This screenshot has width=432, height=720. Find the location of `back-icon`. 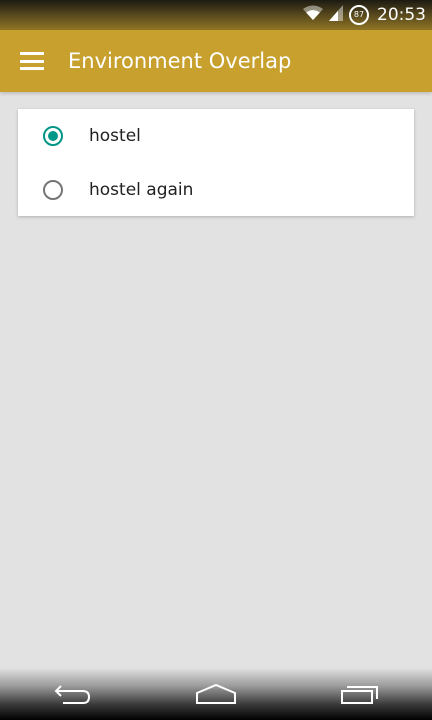

back-icon is located at coordinates (72, 694).